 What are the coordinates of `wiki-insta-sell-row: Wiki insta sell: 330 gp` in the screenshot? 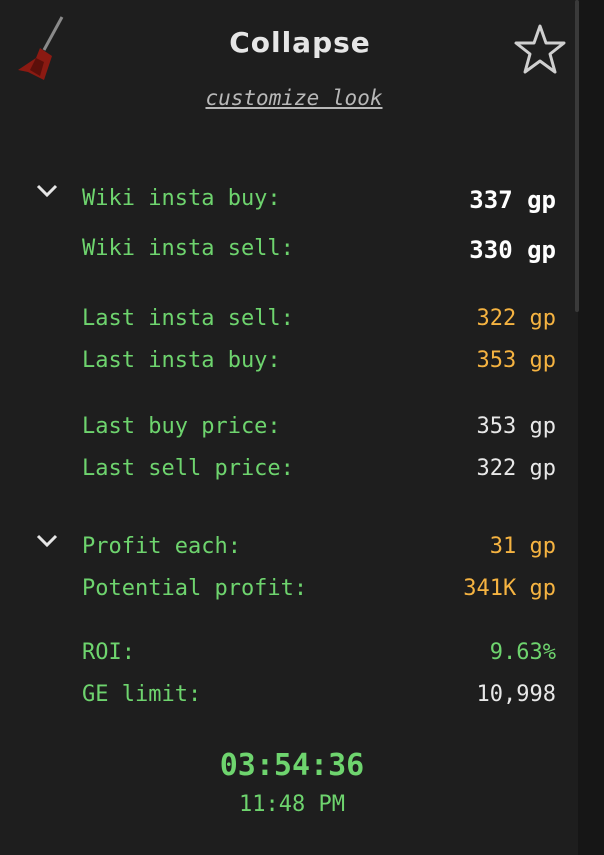 It's located at (319, 252).